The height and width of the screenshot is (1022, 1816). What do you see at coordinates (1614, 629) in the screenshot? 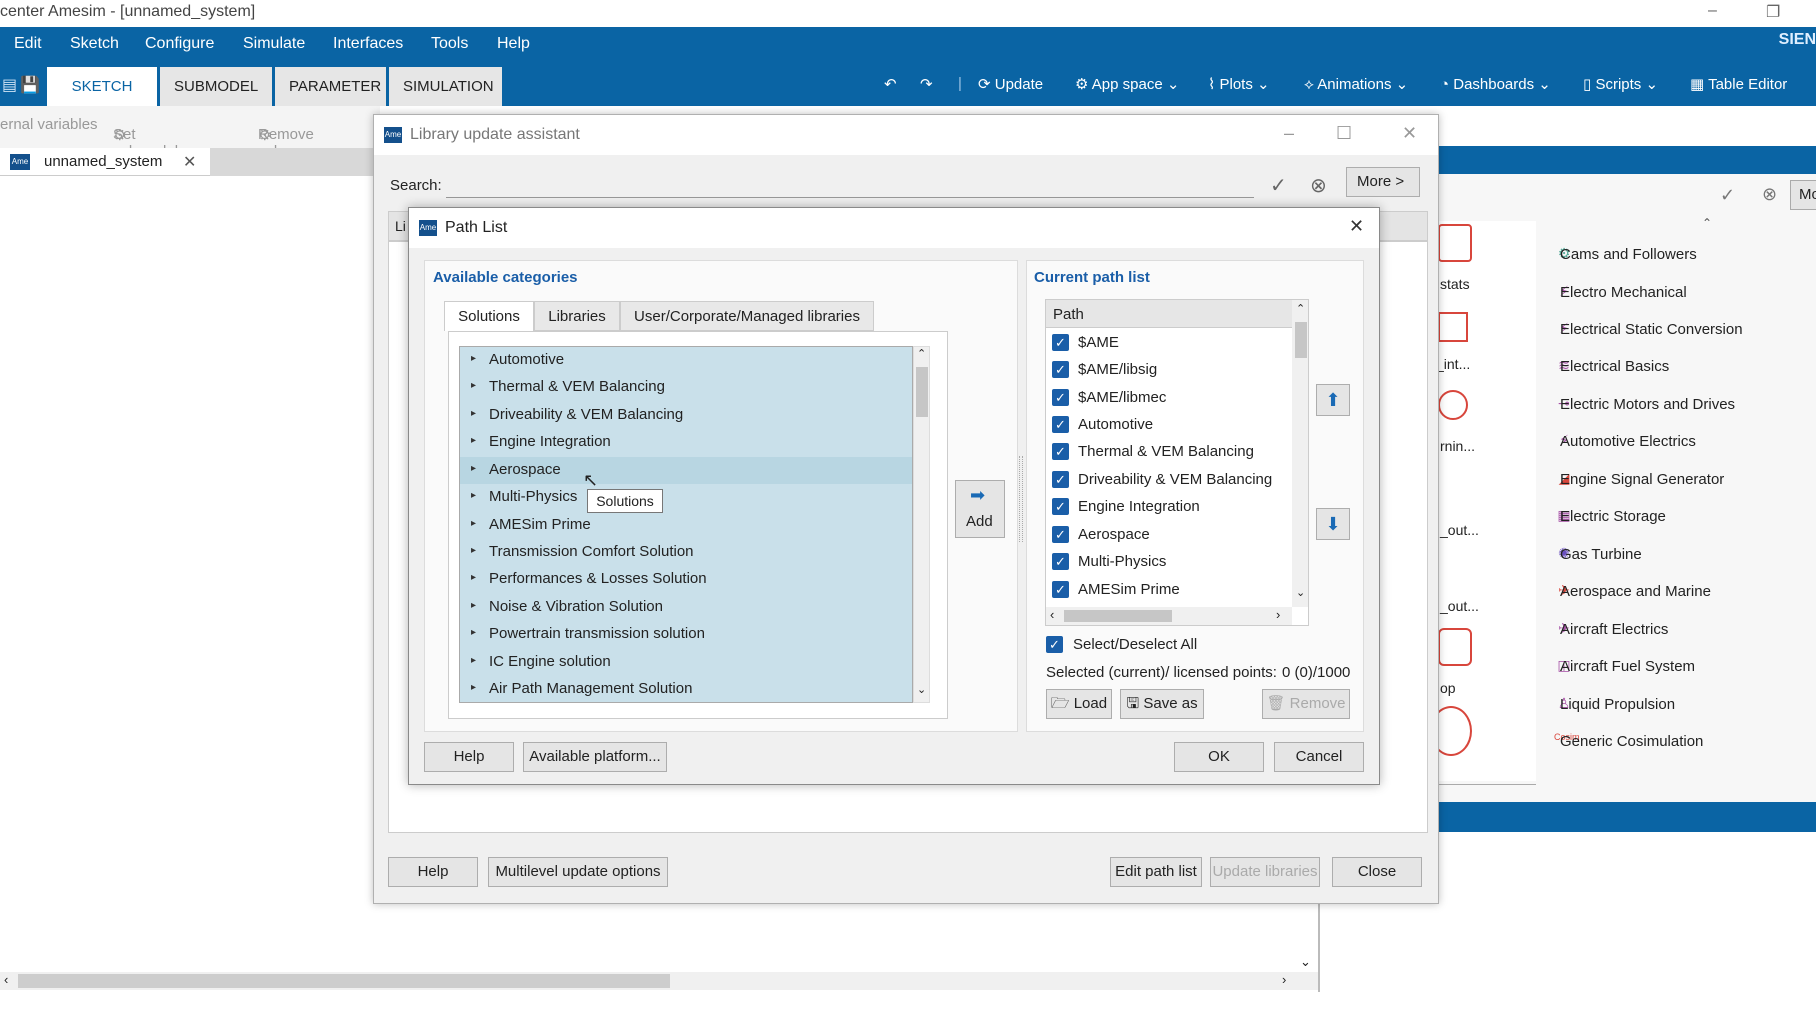
I see `library-item-aircraft-electrics: Aircraft Electrics` at bounding box center [1614, 629].